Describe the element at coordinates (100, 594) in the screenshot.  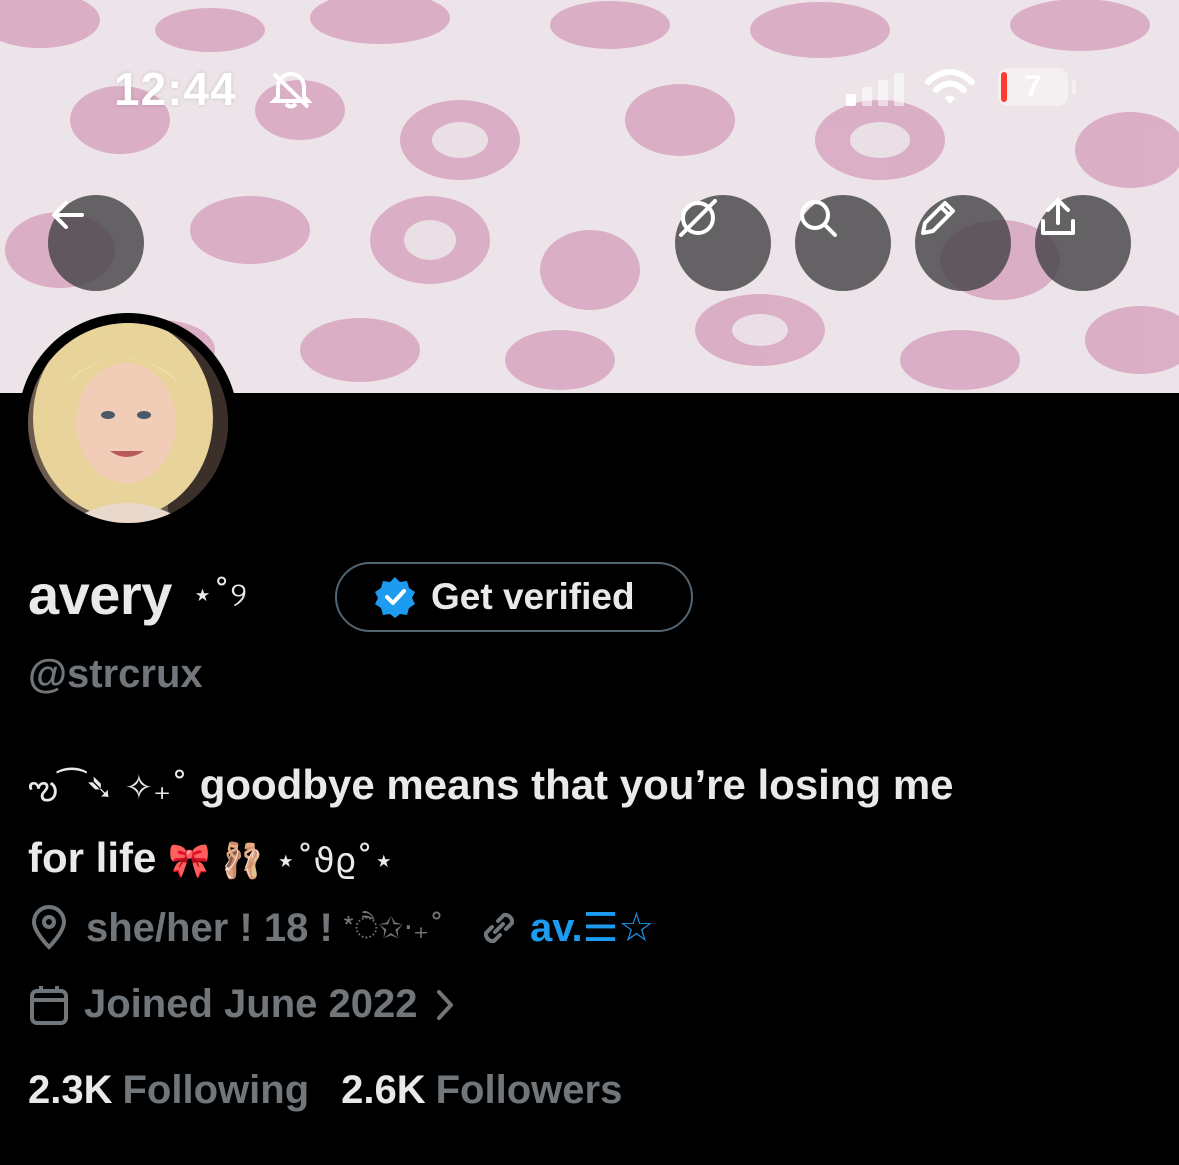
I see `display-name: avery` at that location.